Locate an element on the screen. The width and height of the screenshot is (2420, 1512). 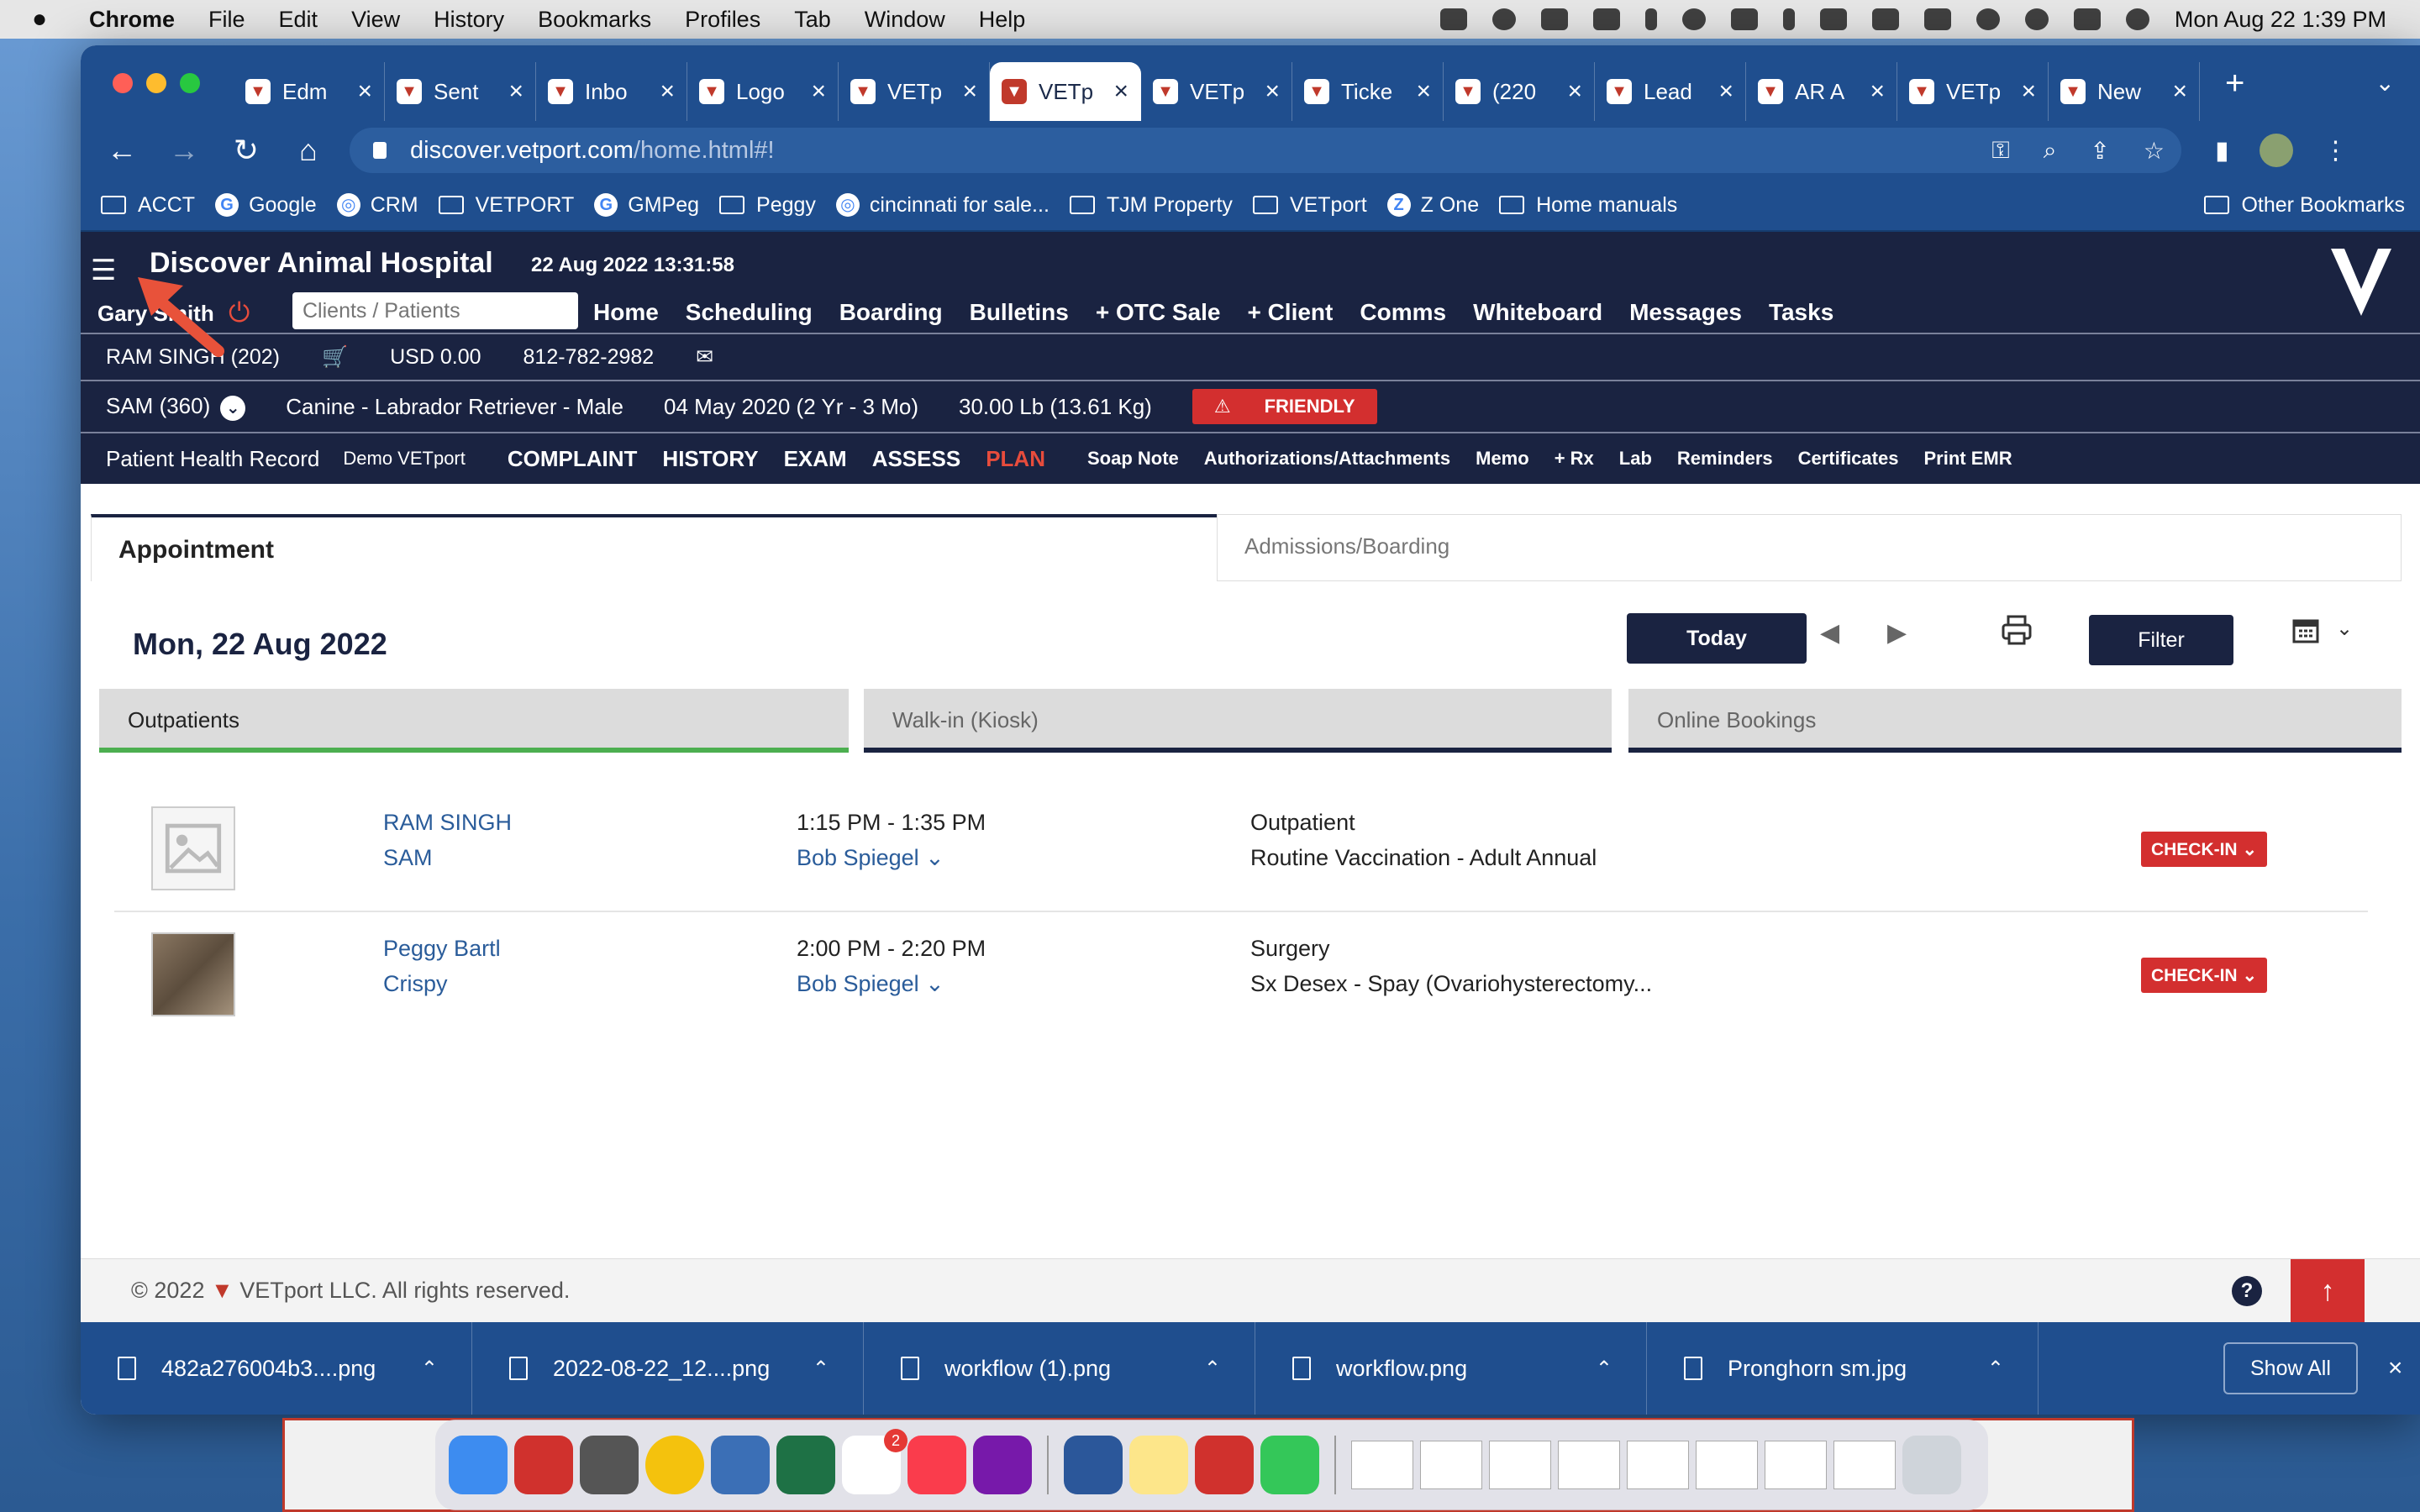
today-button: Today is located at coordinates (1717, 638).